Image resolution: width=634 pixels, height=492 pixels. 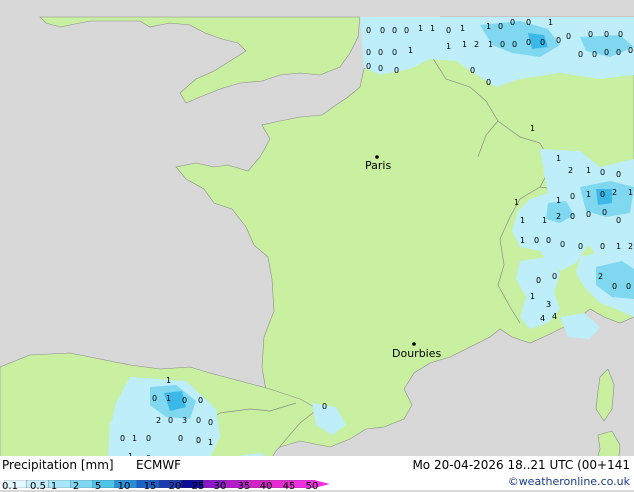 What do you see at coordinates (76, 486) in the screenshot?
I see `legend-tick-label: 2` at bounding box center [76, 486].